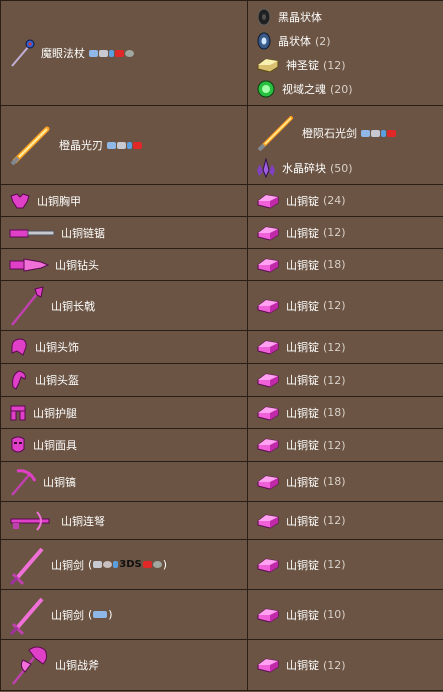 The height and width of the screenshot is (692, 443). Describe the element at coordinates (294, 41) in the screenshot. I see `ingredient-name: 晶状体` at that location.